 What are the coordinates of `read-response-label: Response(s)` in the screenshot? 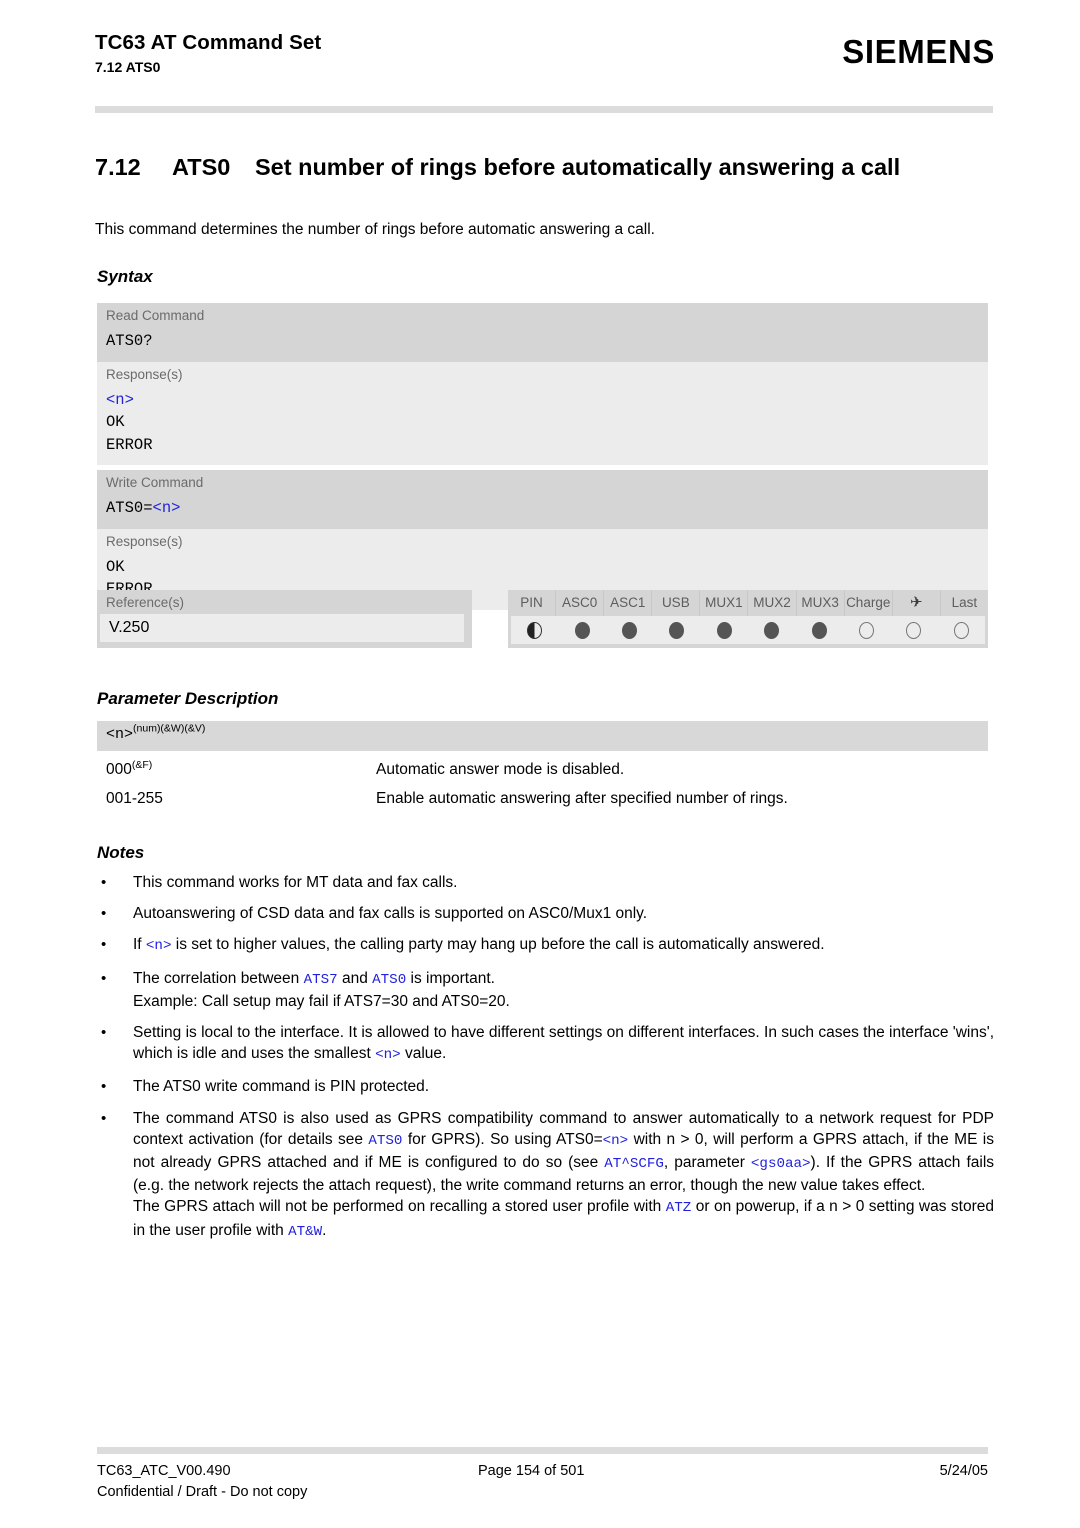 It's located at (542, 373).